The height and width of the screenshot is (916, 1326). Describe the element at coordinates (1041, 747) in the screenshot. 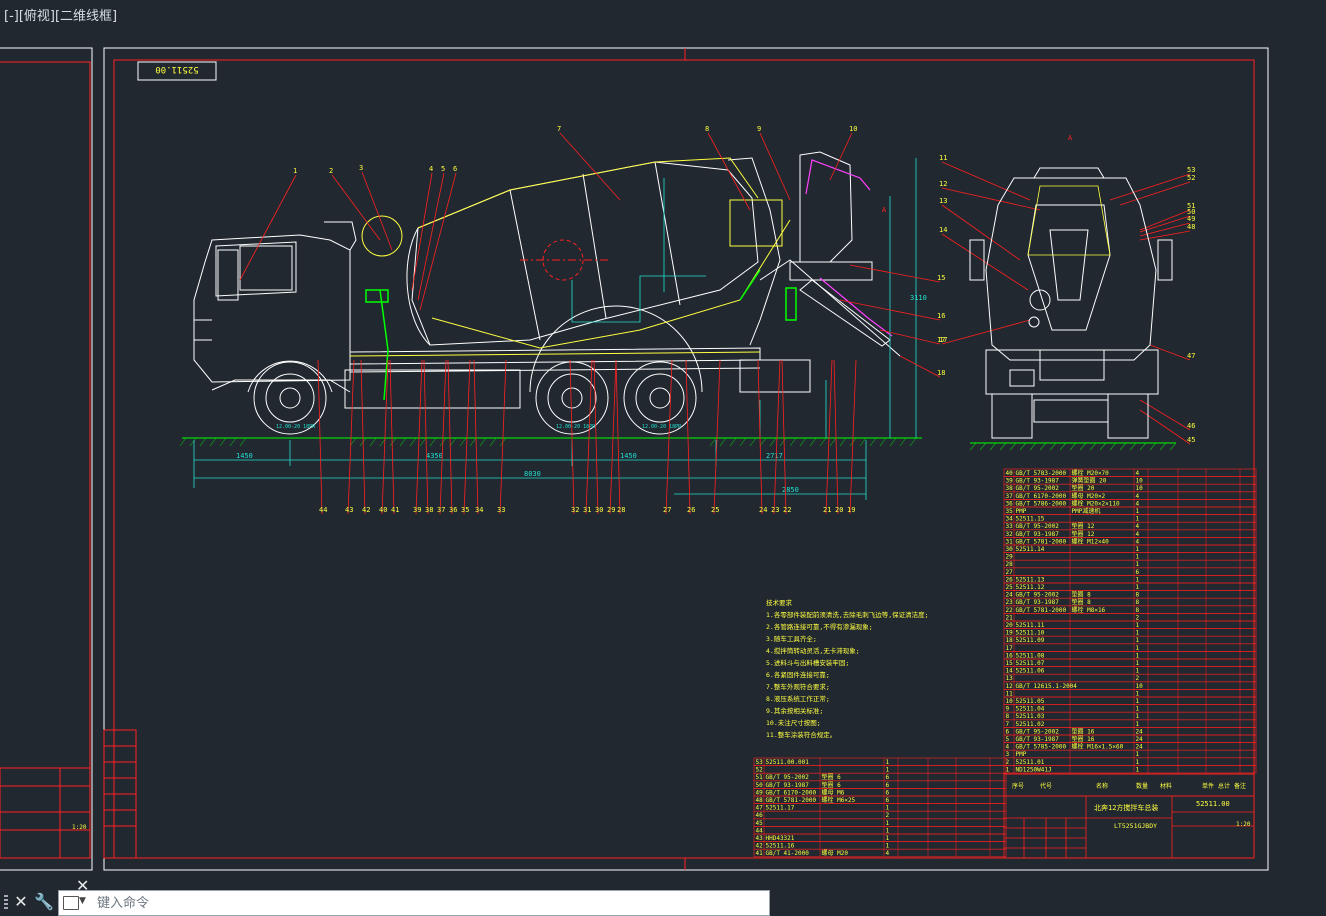

I see `bom-cell: GB/T 5785-2000` at that location.